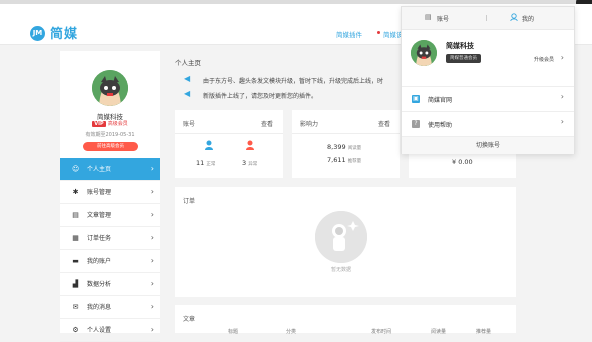 Image resolution: width=592 pixels, height=342 pixels. I want to click on abnormal-user-icon, so click(250, 145).